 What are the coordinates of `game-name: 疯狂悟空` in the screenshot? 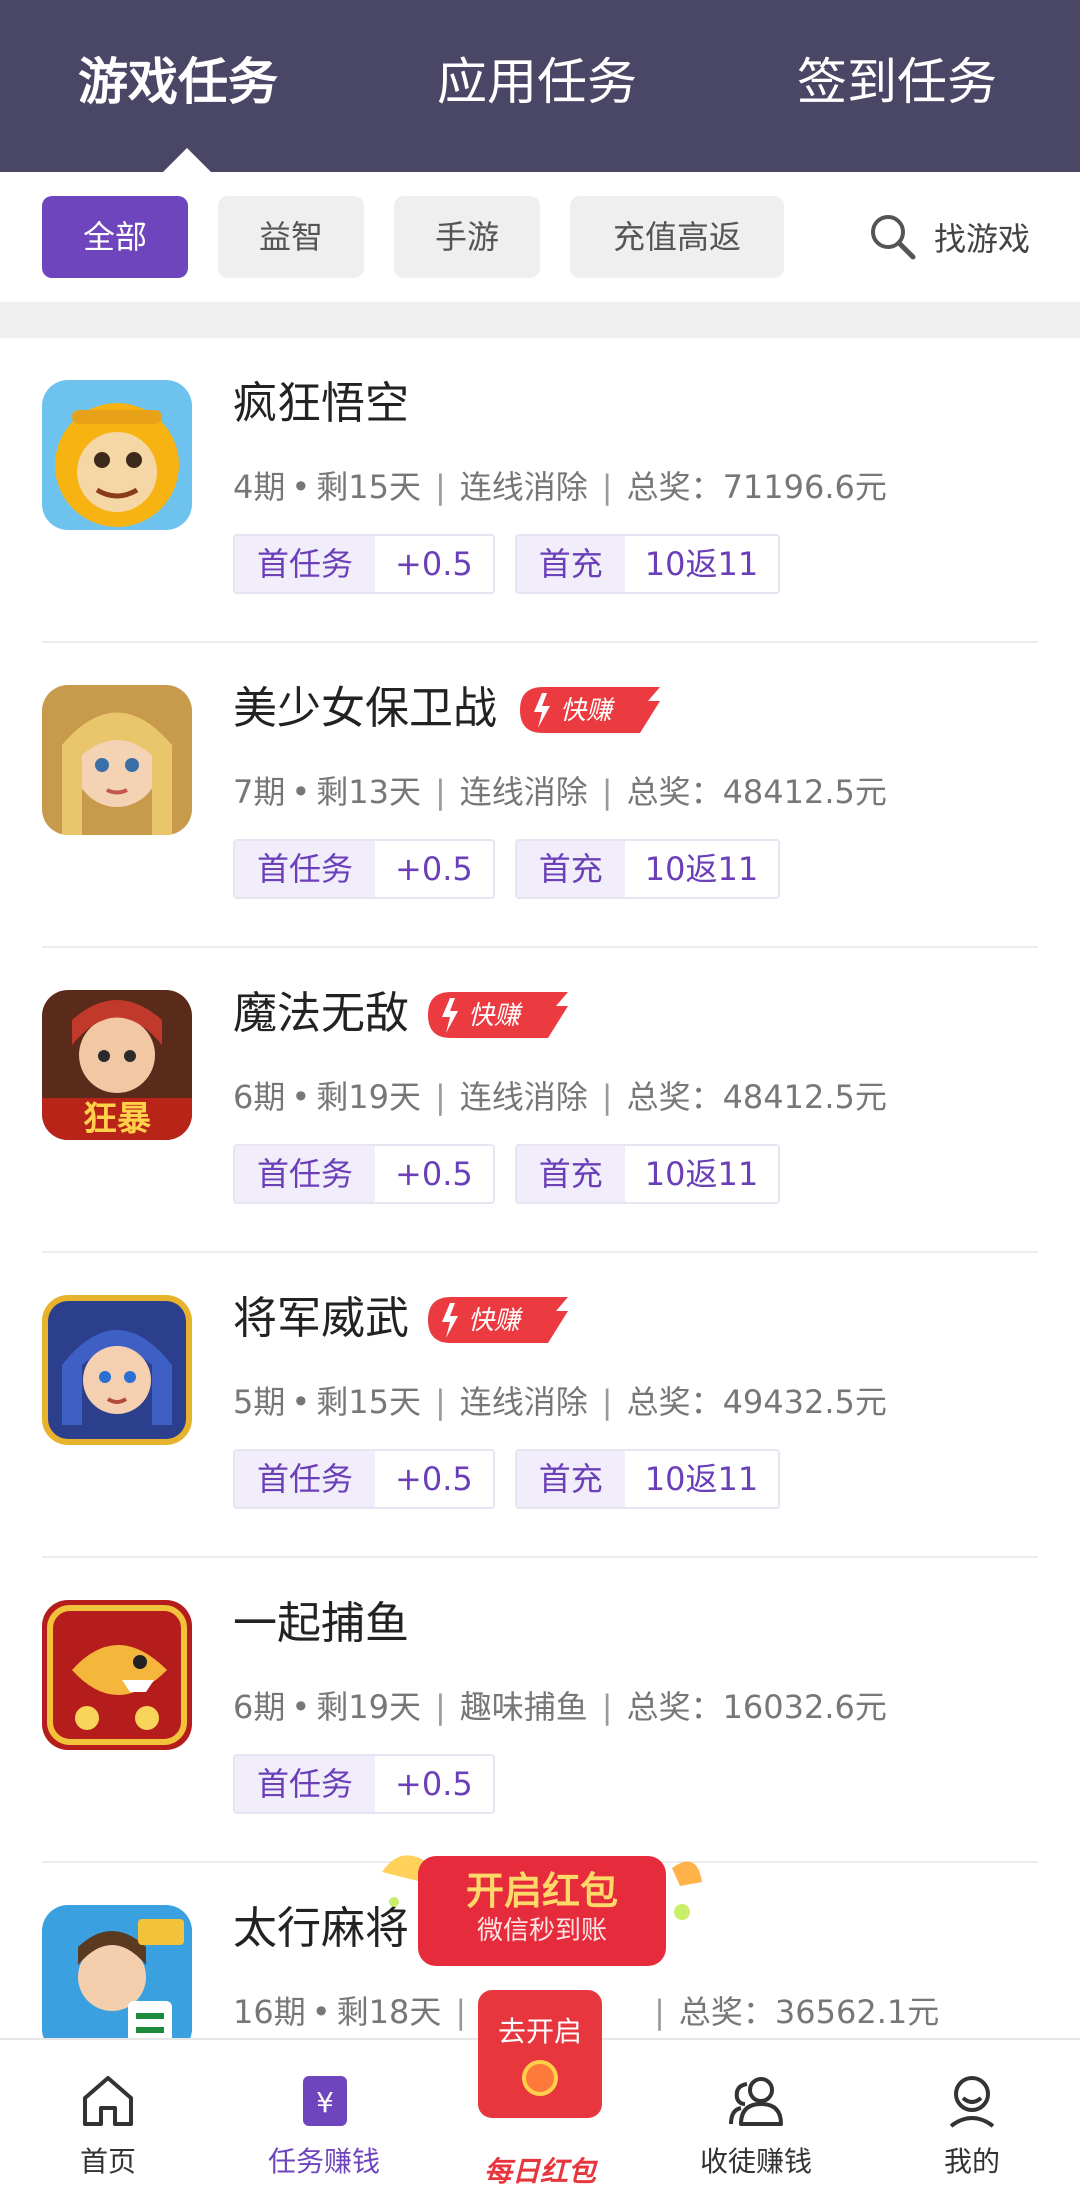 It's located at (321, 403).